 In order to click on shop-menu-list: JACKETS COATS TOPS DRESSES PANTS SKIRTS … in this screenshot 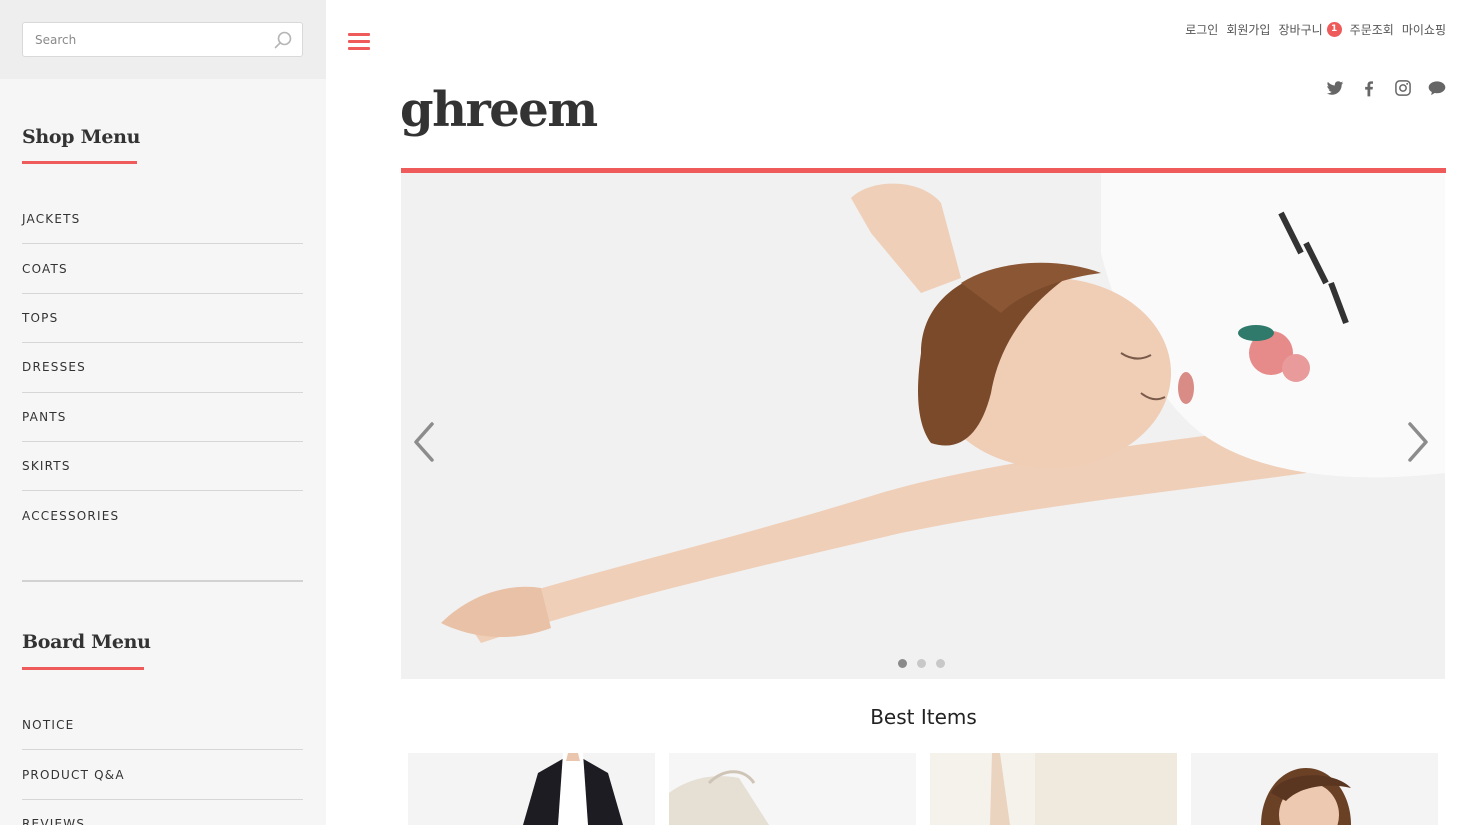, I will do `click(162, 368)`.